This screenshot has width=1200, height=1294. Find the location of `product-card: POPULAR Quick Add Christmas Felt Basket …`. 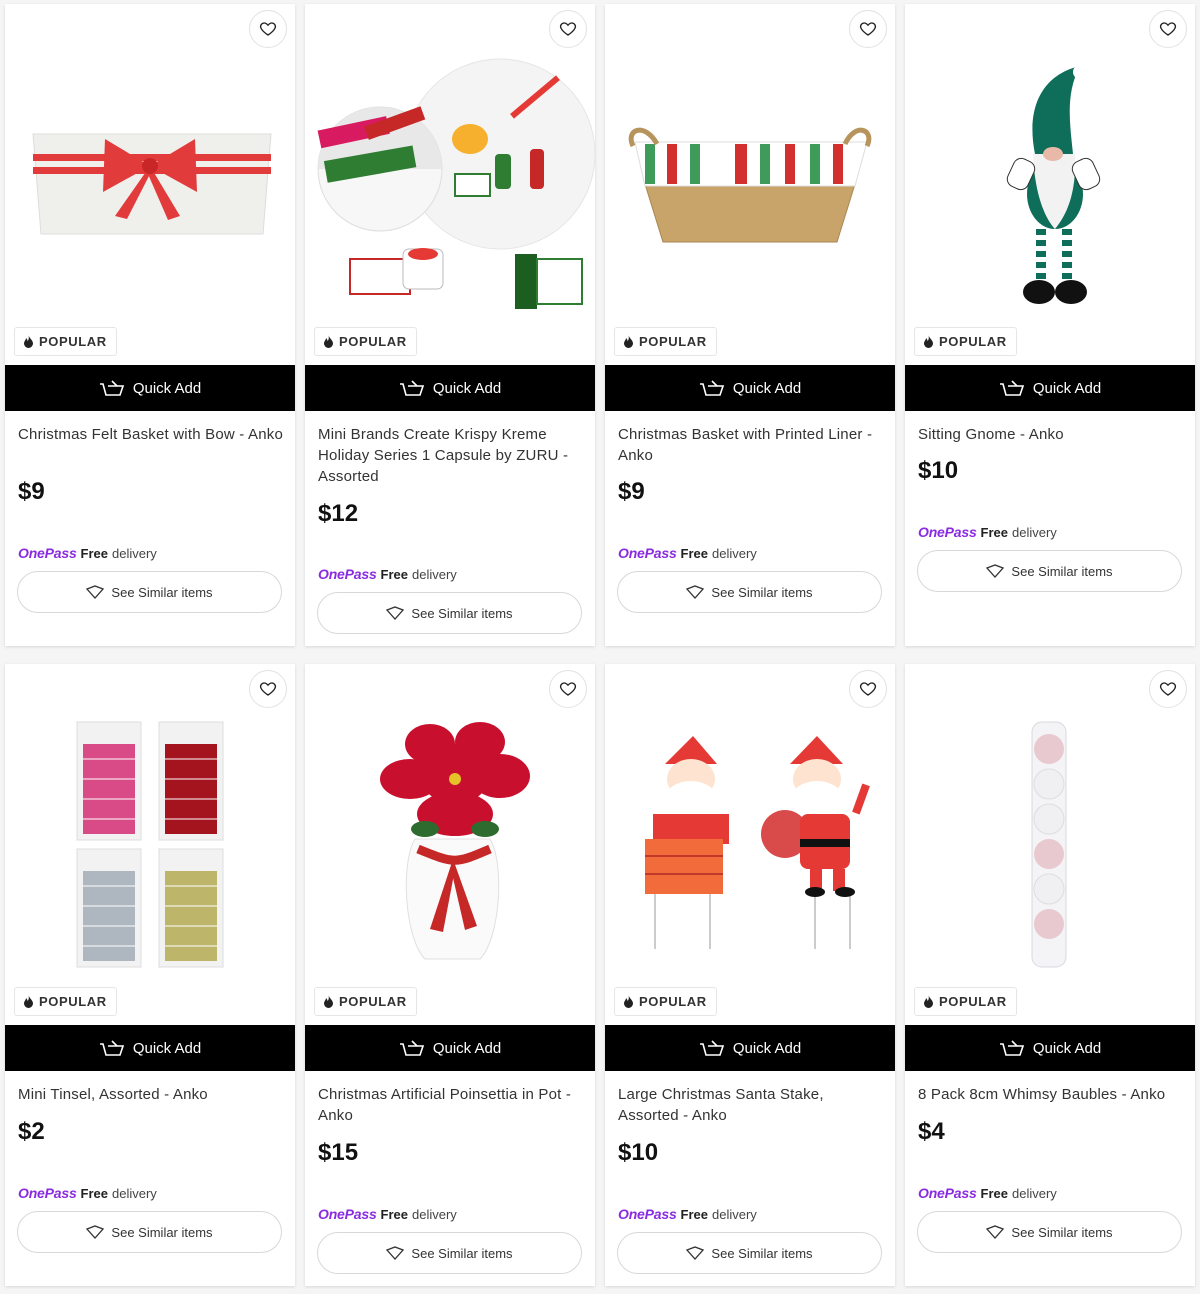

product-card: POPULAR Quick Add Christmas Felt Basket … is located at coordinates (150, 325).